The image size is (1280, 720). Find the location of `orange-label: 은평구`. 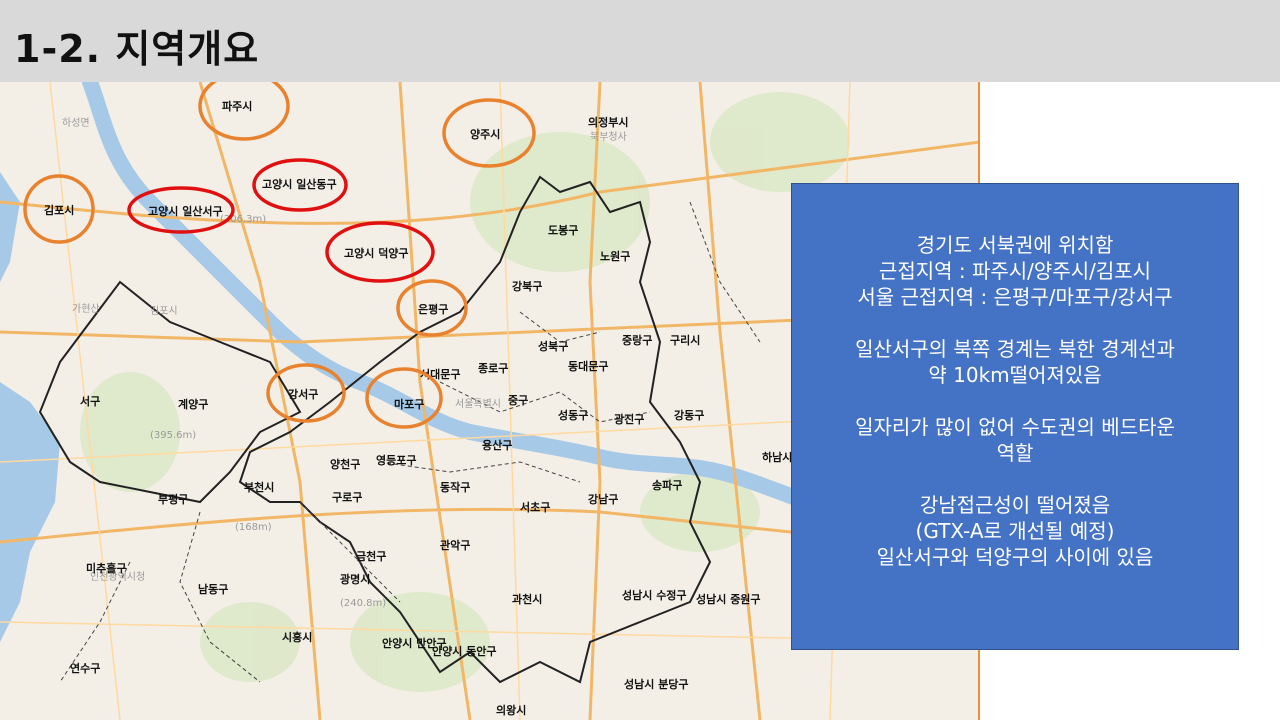

orange-label: 은평구 is located at coordinates (433, 309).